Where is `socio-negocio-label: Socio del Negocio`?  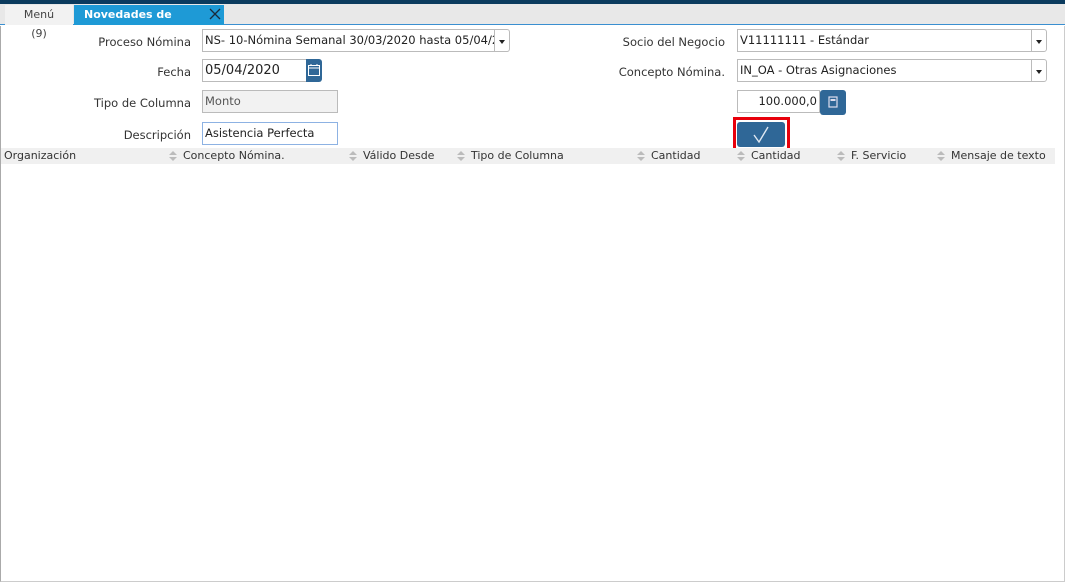
socio-negocio-label: Socio del Negocio is located at coordinates (673, 42).